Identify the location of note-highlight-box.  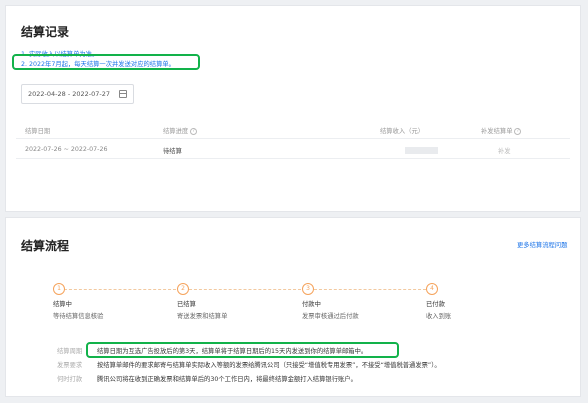
(106, 62).